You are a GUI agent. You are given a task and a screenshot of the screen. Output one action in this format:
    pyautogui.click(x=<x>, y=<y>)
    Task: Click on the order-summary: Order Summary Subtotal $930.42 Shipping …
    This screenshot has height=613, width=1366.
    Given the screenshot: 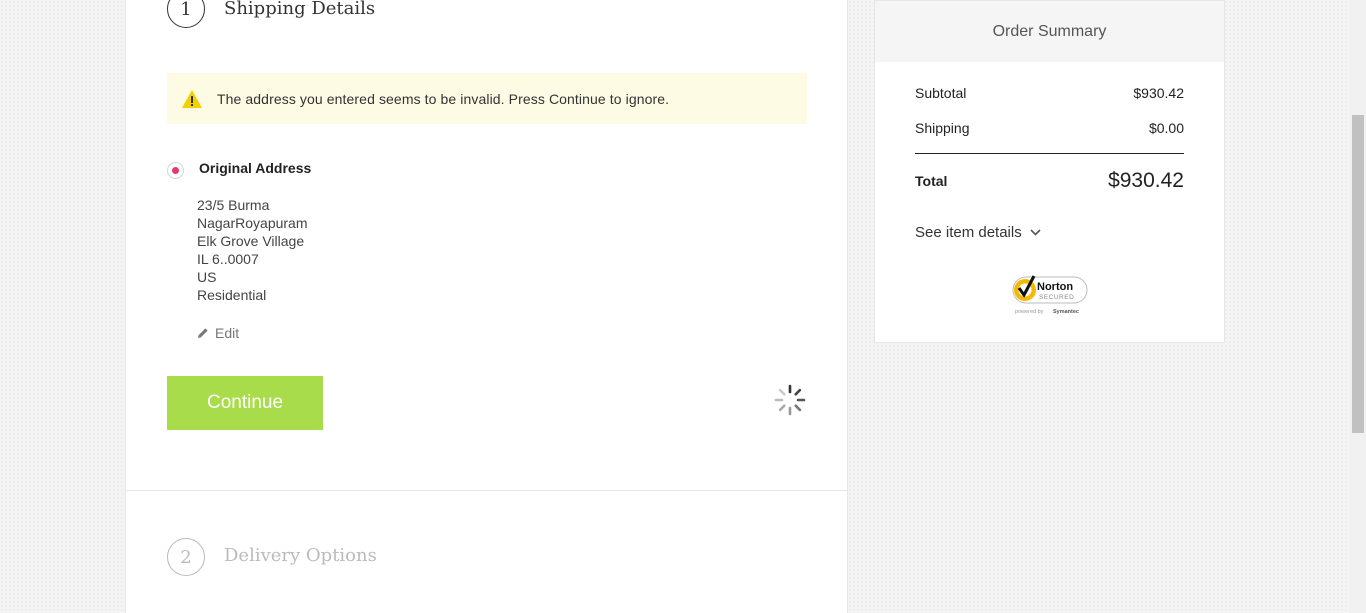 What is the action you would take?
    pyautogui.click(x=1049, y=171)
    